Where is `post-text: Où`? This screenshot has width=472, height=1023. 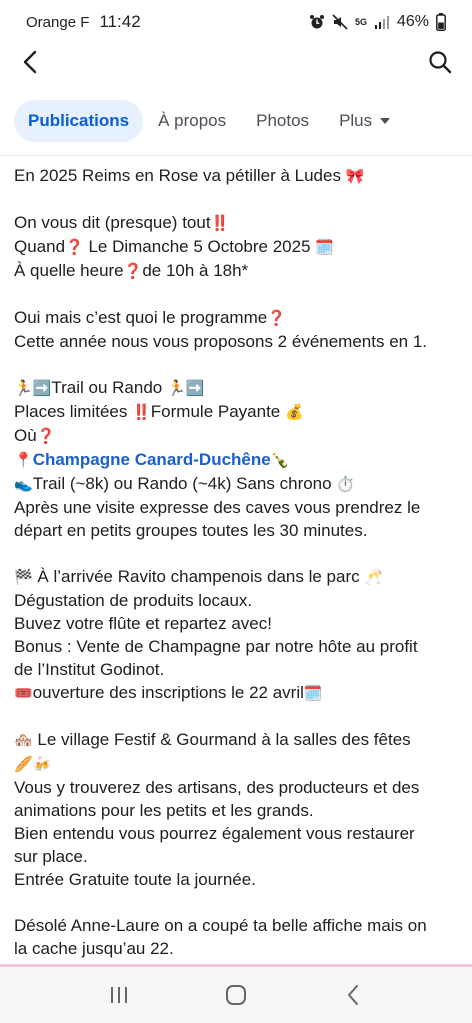 post-text: Où is located at coordinates (25, 435).